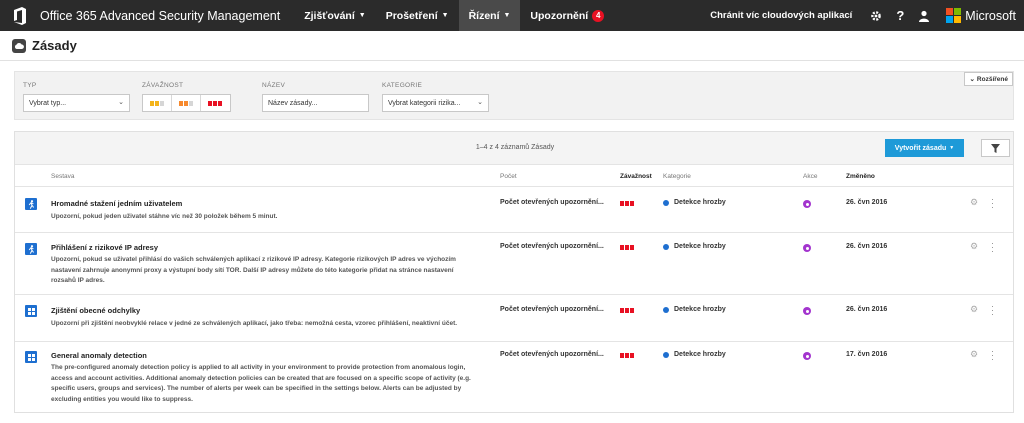 The width and height of the screenshot is (1024, 423). Describe the element at coordinates (484, 15) in the screenshot. I see `nav-control-label: Řízení` at that location.